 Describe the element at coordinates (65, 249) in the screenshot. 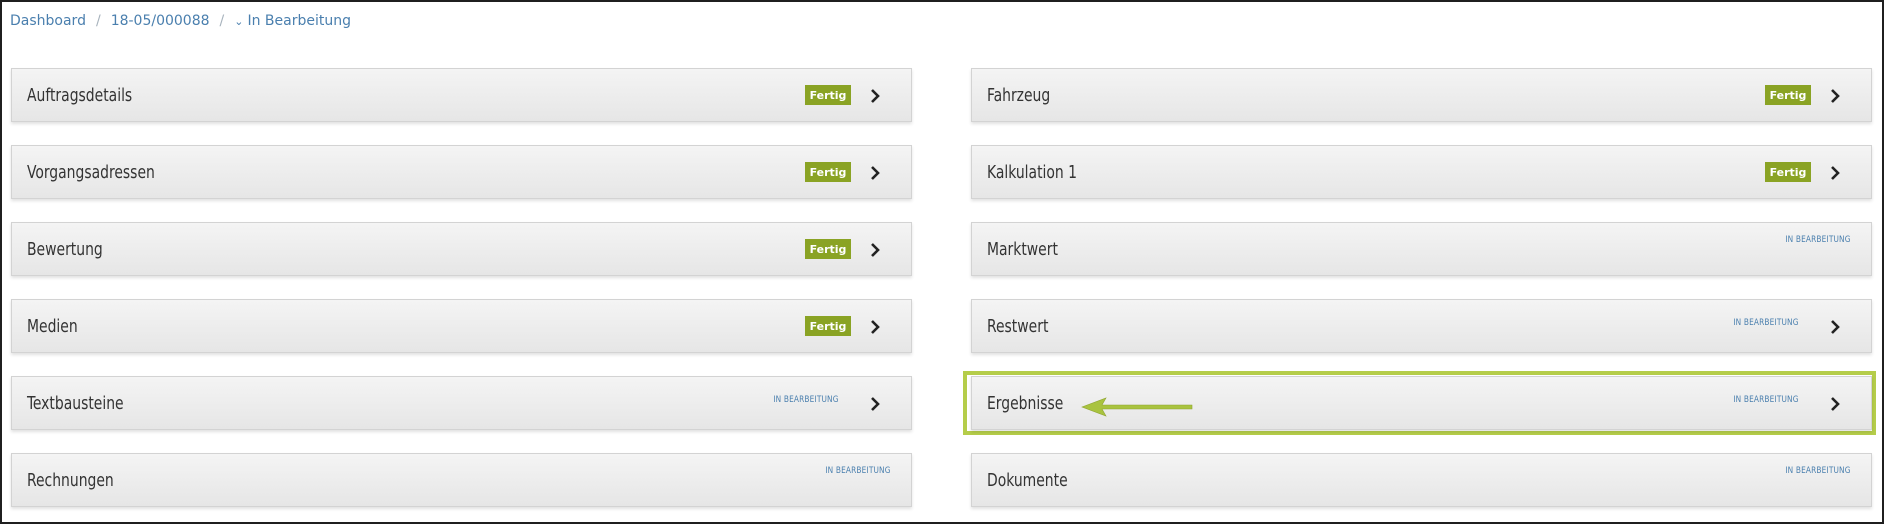

I see `section-title: Bewertung` at that location.